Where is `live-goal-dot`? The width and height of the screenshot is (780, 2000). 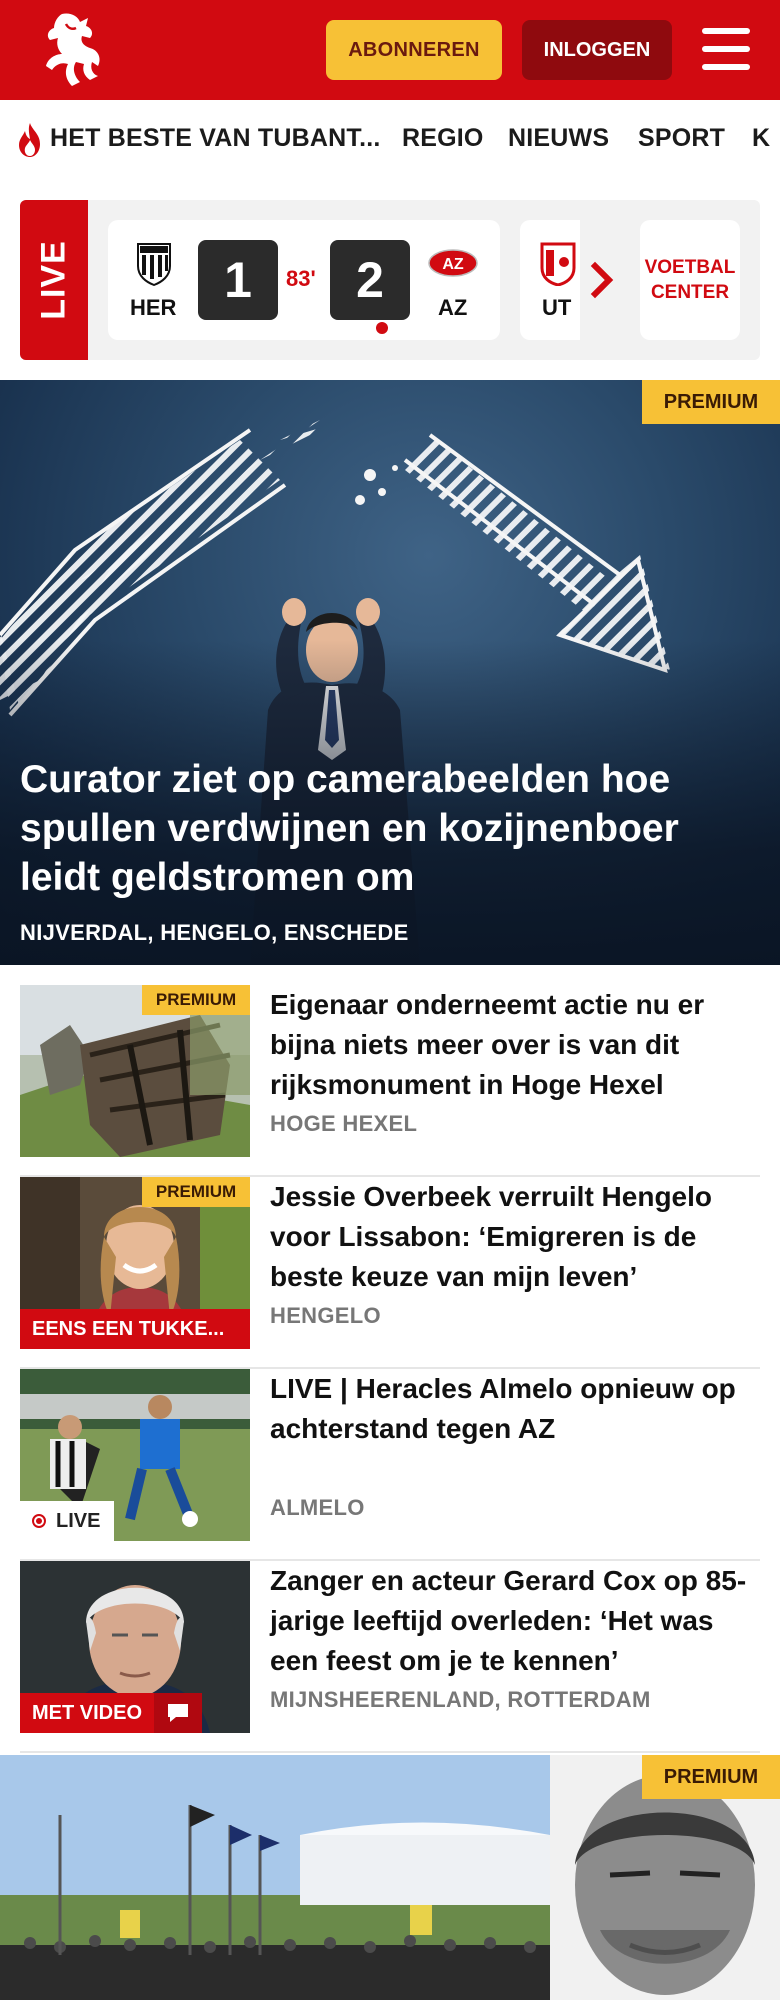 live-goal-dot is located at coordinates (382, 328).